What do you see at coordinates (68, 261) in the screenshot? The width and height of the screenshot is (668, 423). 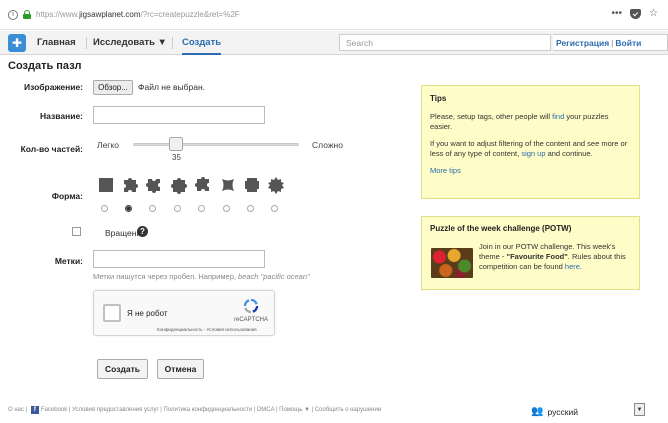 I see `tags-label: Метки:` at bounding box center [68, 261].